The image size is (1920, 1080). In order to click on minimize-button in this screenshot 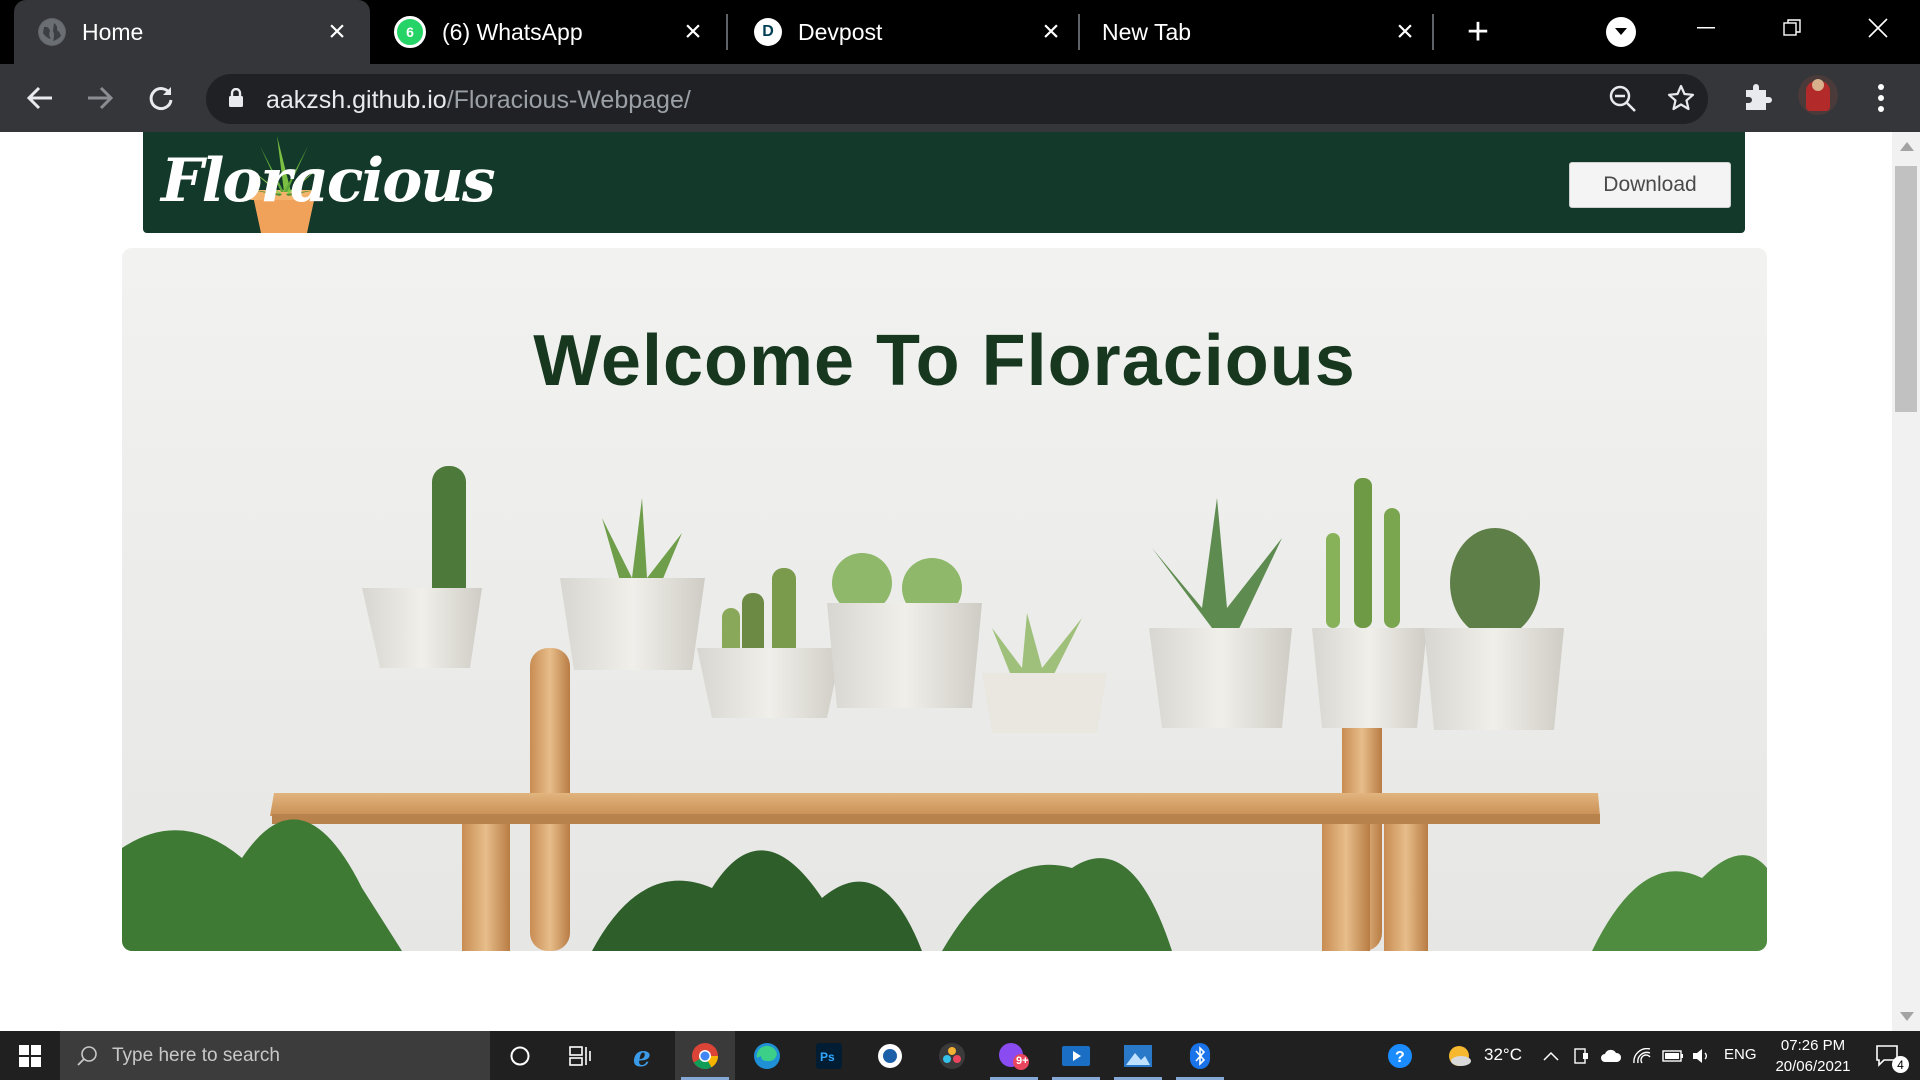, I will do `click(1706, 28)`.